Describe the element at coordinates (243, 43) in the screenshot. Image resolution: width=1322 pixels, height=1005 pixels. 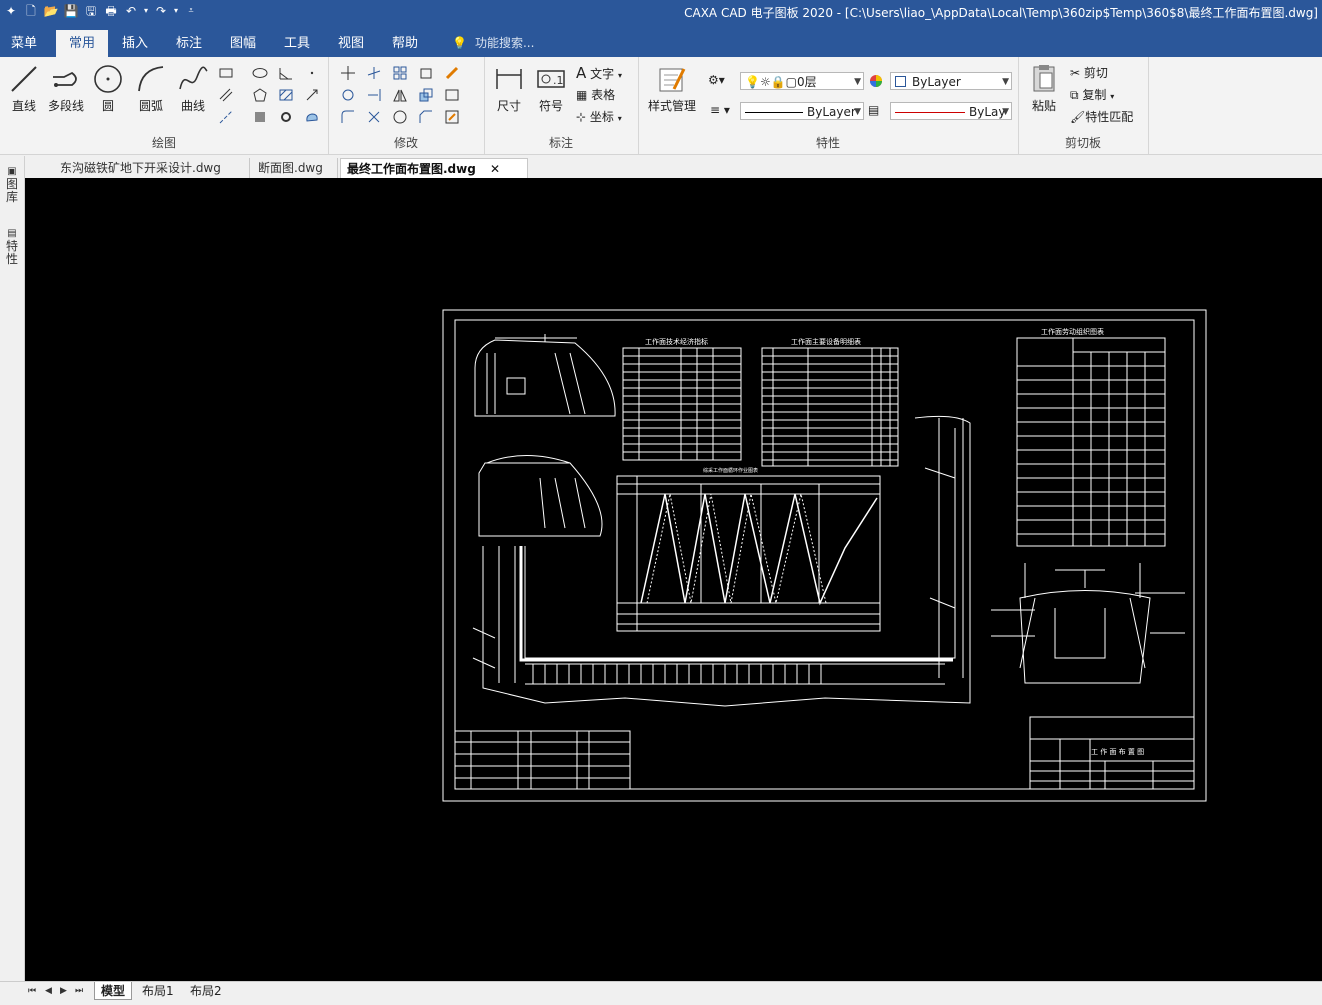
I see `menu-sheet-tab: 图幅` at that location.